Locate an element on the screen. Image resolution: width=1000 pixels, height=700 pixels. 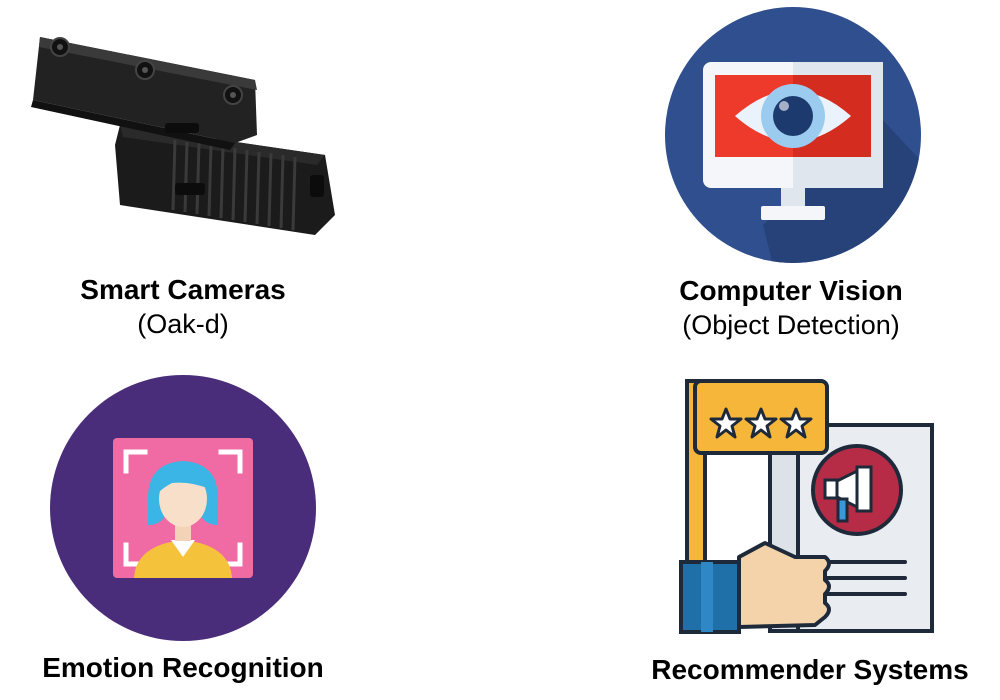
tile-subtitle: (Oak-d) is located at coordinates (183, 324).